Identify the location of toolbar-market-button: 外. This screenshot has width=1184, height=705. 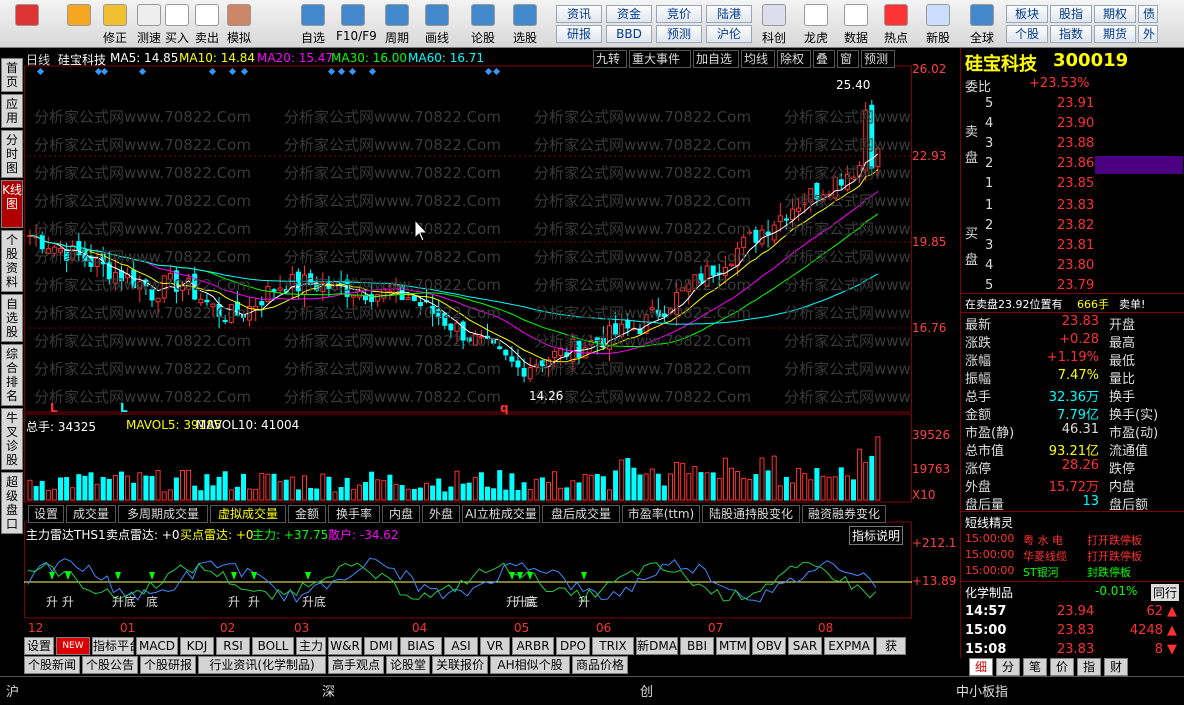
(1148, 34).